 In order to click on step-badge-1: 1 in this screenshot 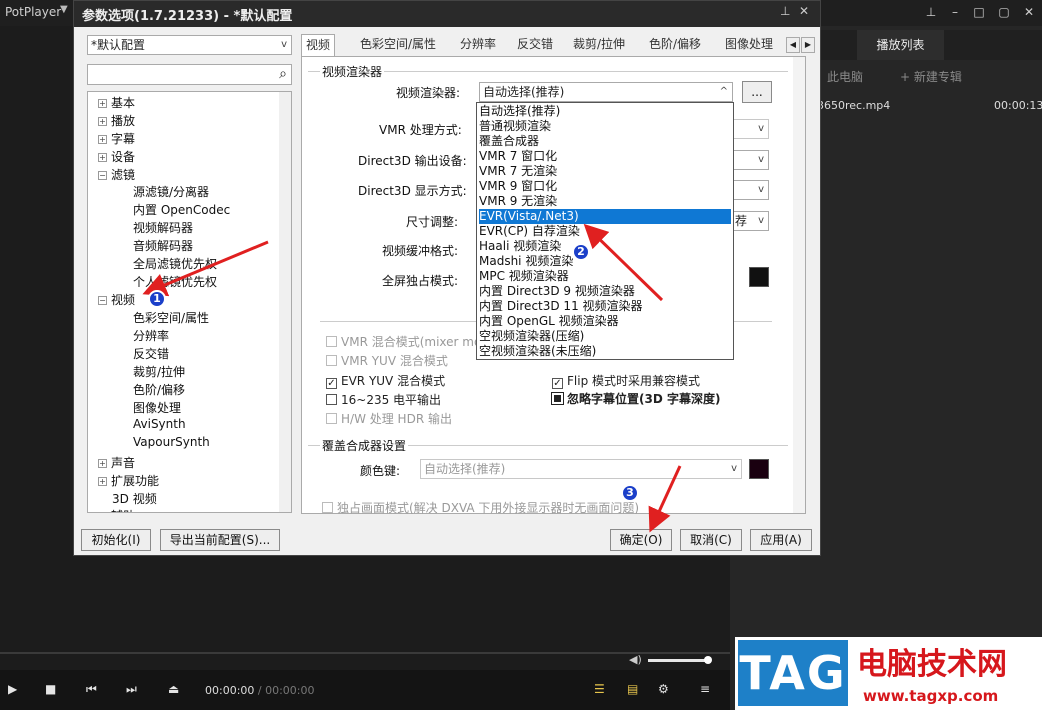, I will do `click(157, 299)`.